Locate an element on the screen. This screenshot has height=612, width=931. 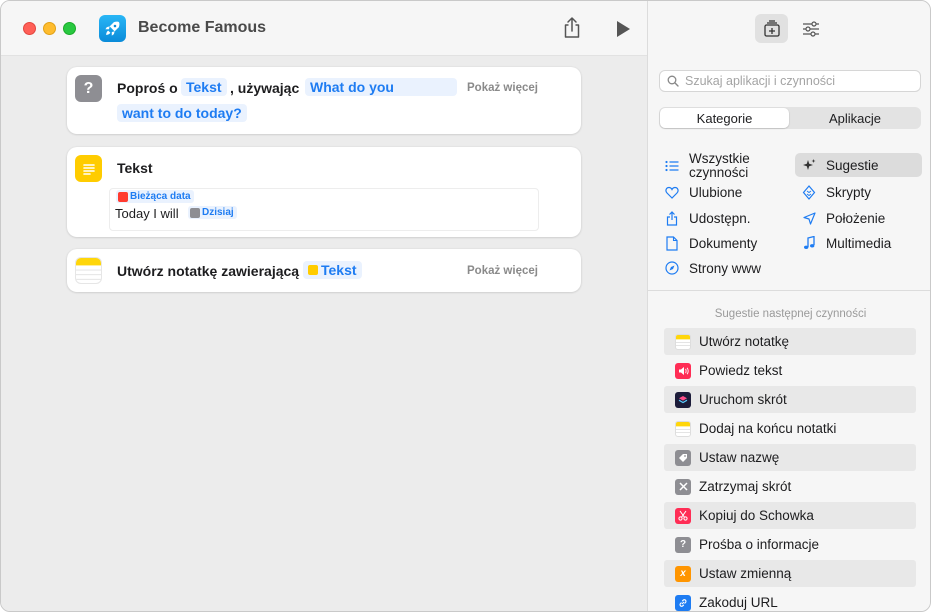
category-location: Położenie is located at coordinates (843, 218).